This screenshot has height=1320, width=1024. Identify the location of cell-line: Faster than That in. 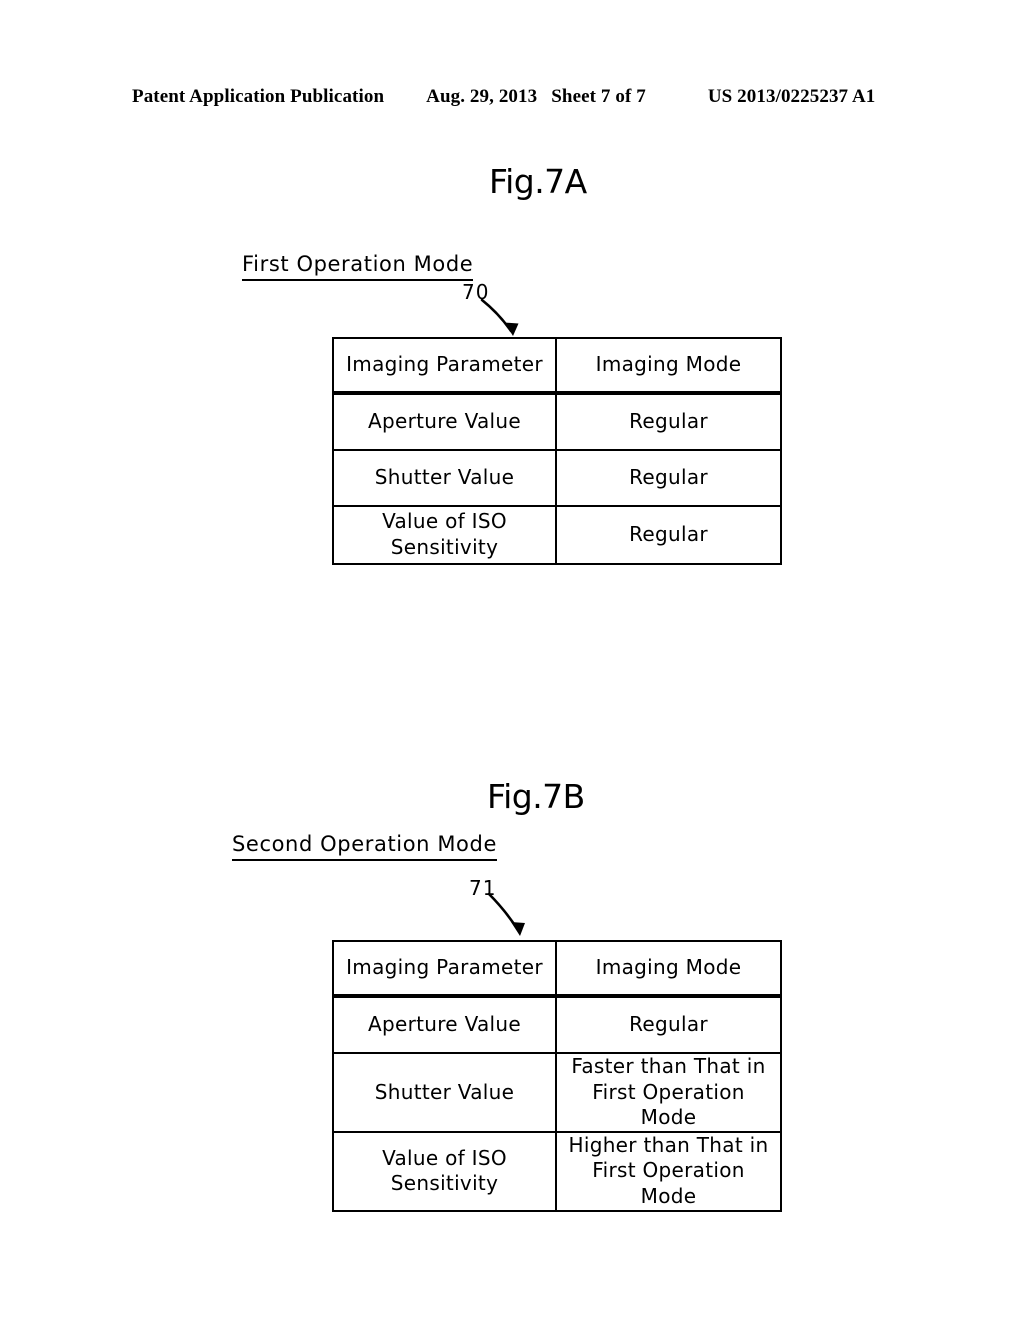
(668, 1066).